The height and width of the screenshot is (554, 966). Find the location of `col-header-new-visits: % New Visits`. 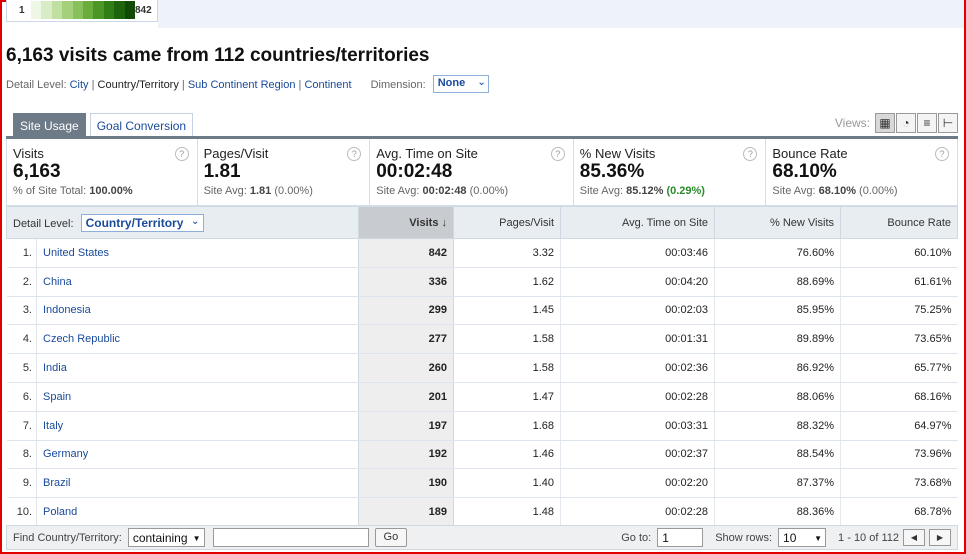

col-header-new-visits: % New Visits is located at coordinates (777, 222).